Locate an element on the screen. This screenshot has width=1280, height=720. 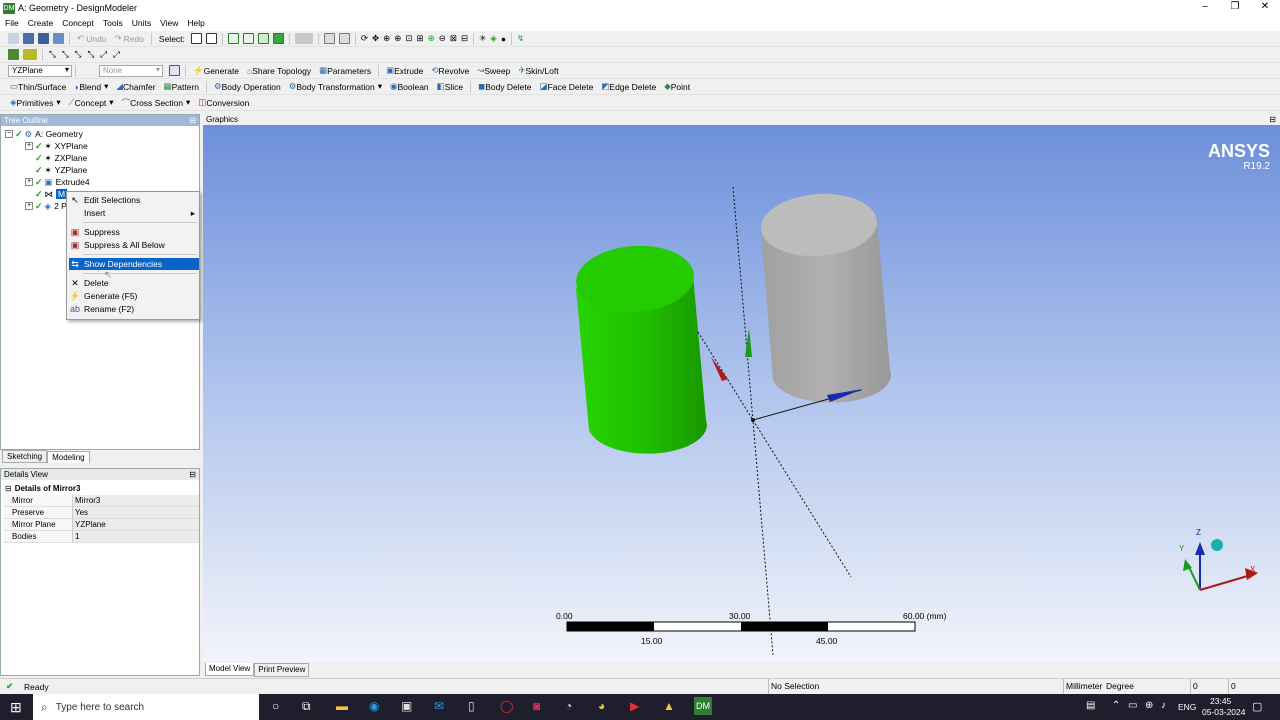
display-point-icon: ● is located at coordinates (503, 38).